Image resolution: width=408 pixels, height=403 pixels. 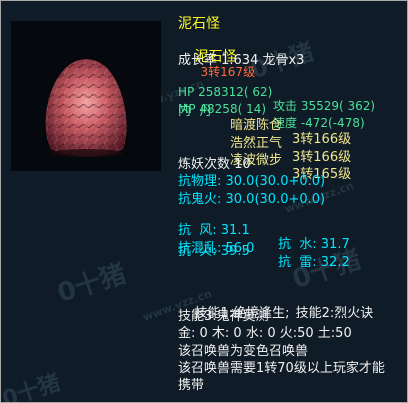 I want to click on carry-requirement-note: 该召唤兽需要1转70级以上玩家才能, so click(x=281, y=368).